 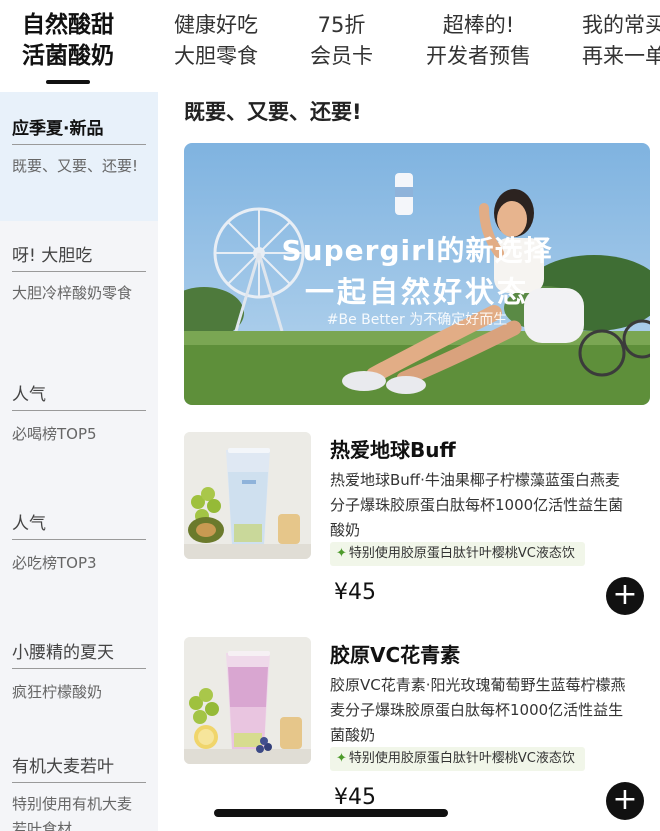 I want to click on sidebar-item-barley-grass: 有机大麦若叶 特别使用有机大麦若叶食材, so click(x=79, y=777).